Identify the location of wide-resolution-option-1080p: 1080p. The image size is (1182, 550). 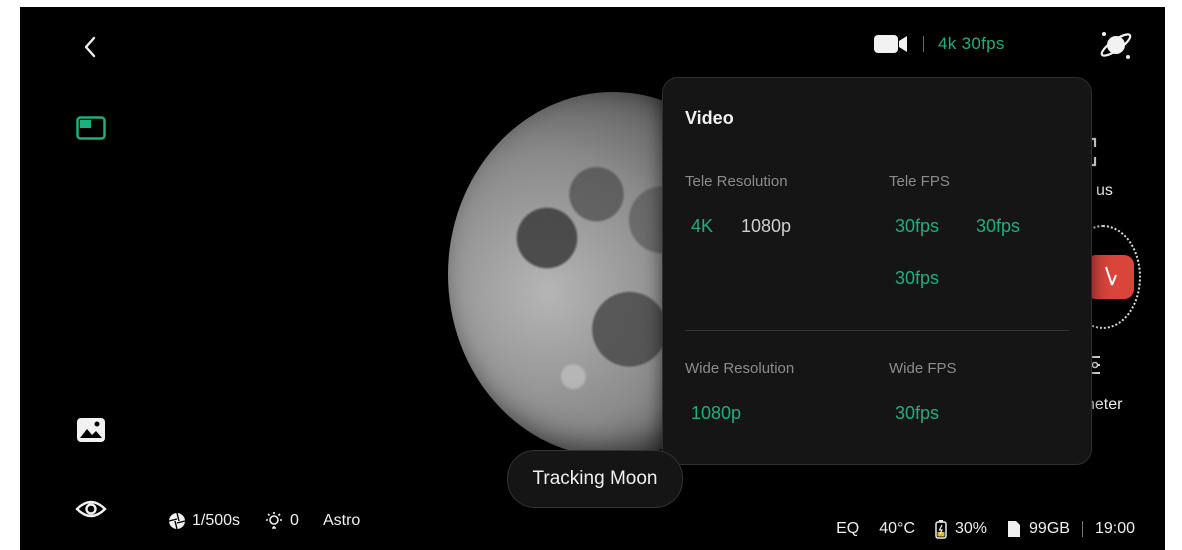
(716, 413).